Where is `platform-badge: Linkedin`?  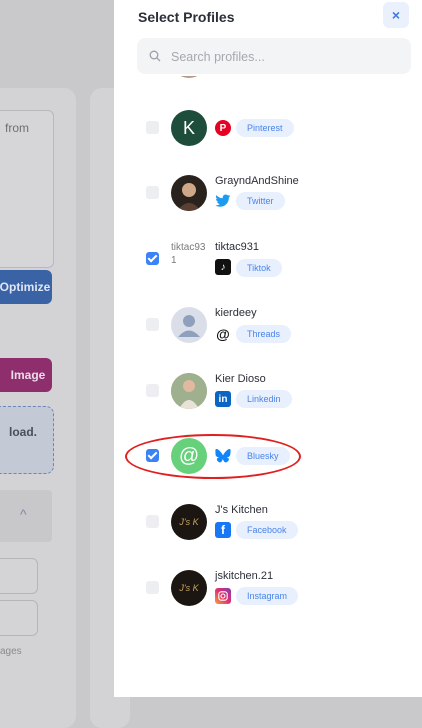 platform-badge: Linkedin is located at coordinates (264, 399).